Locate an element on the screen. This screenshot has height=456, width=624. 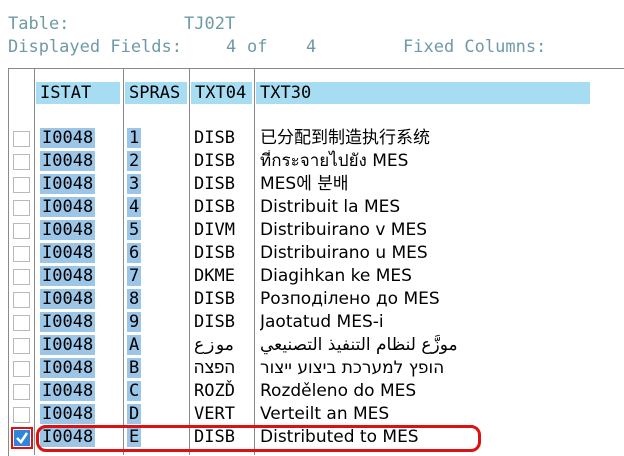
of-label: of is located at coordinates (257, 47).